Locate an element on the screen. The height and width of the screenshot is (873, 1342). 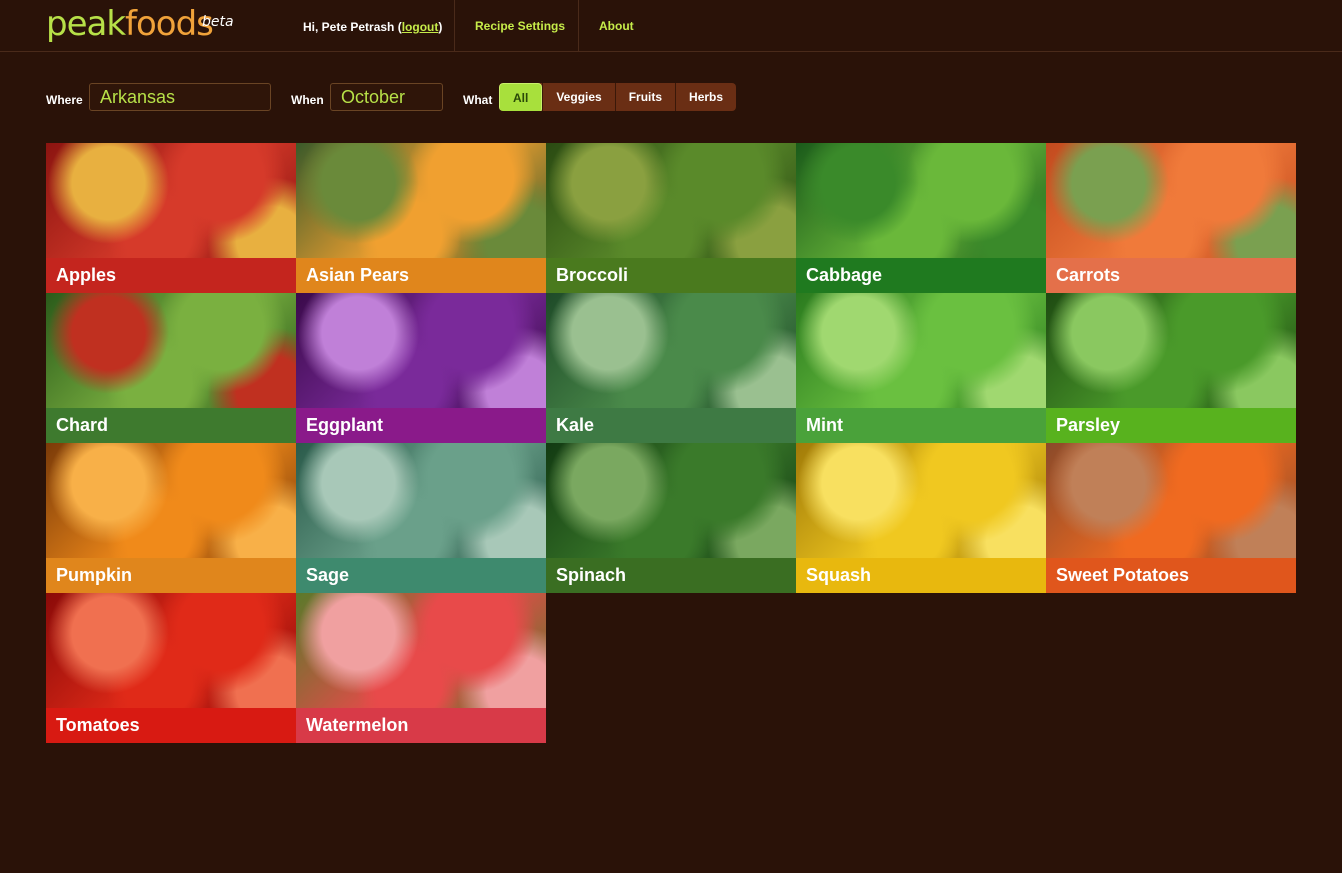
food-label: Carrots is located at coordinates (1171, 275).